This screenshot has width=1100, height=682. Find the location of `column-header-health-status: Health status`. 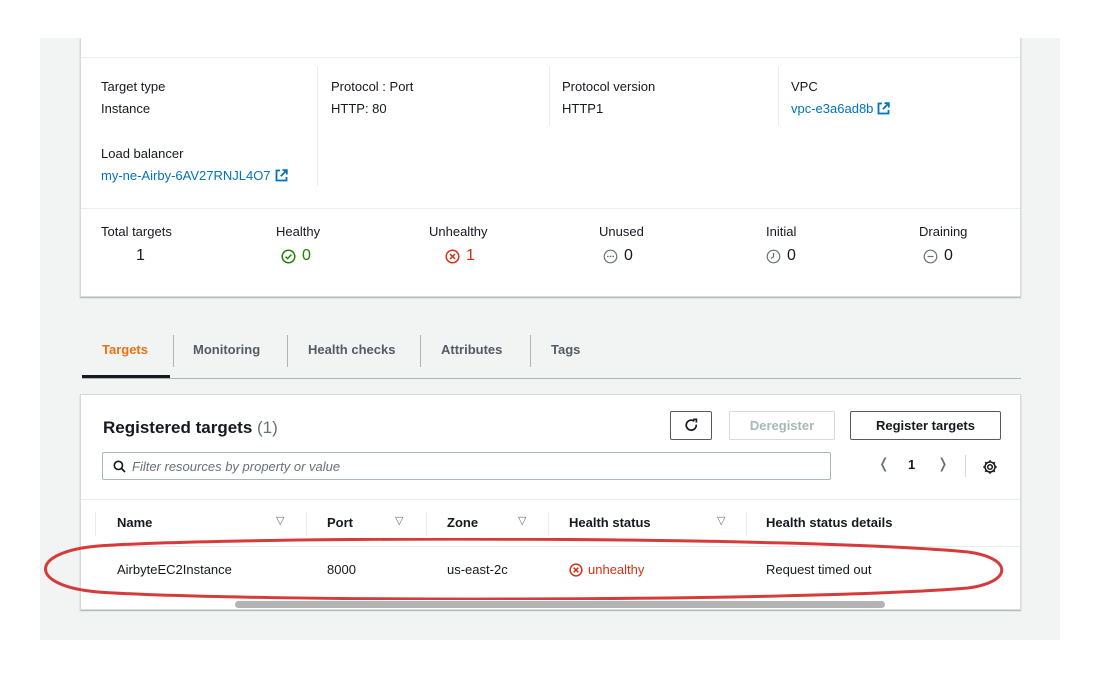

column-header-health-status: Health status is located at coordinates (610, 522).